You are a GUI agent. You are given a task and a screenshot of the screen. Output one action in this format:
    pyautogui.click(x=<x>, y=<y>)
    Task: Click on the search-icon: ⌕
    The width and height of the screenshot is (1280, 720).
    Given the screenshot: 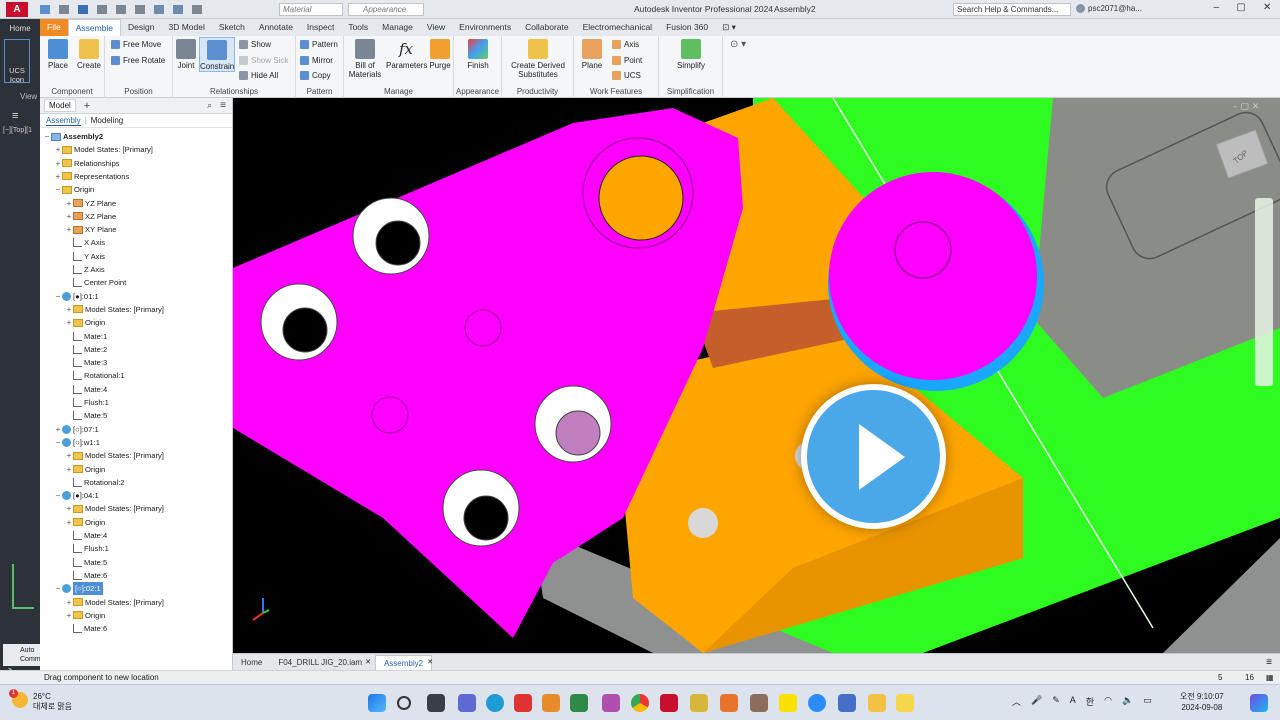 What is the action you would take?
    pyautogui.click(x=209, y=105)
    